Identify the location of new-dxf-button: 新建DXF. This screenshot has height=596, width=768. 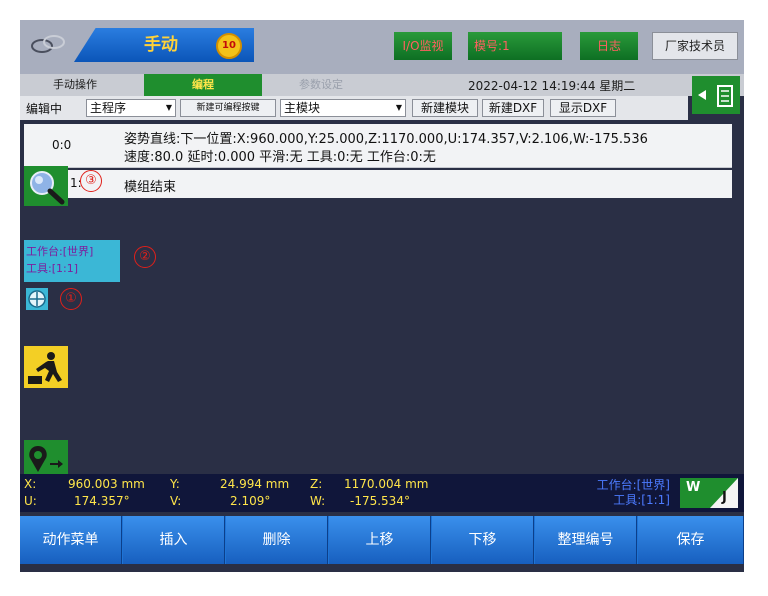
(513, 108).